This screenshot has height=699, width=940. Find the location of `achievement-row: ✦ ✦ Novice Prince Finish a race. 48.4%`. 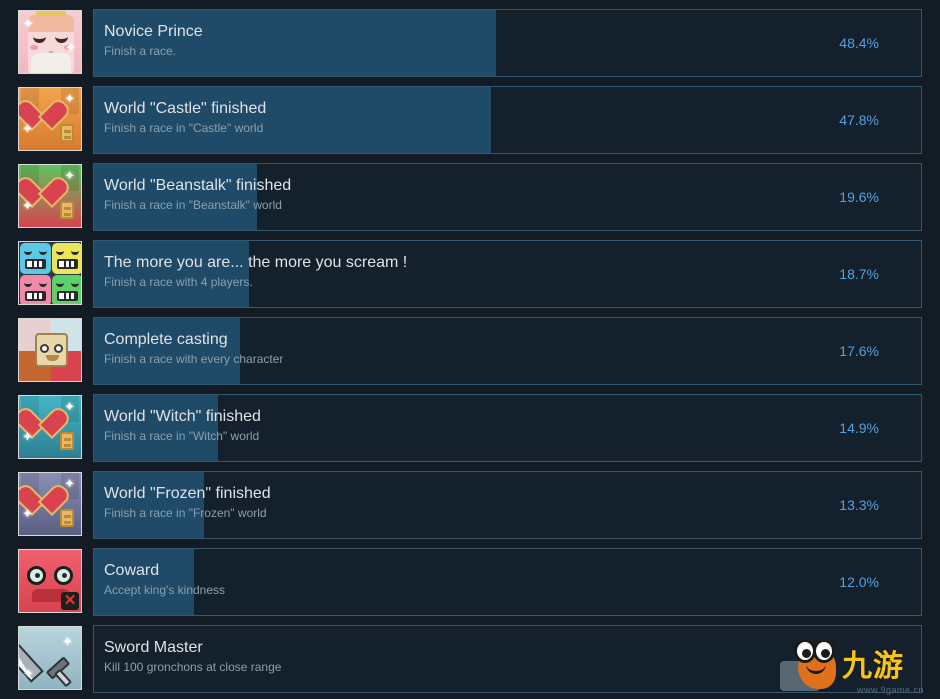

achievement-row: ✦ ✦ Novice Prince Finish a race. 48.4% is located at coordinates (470, 45).